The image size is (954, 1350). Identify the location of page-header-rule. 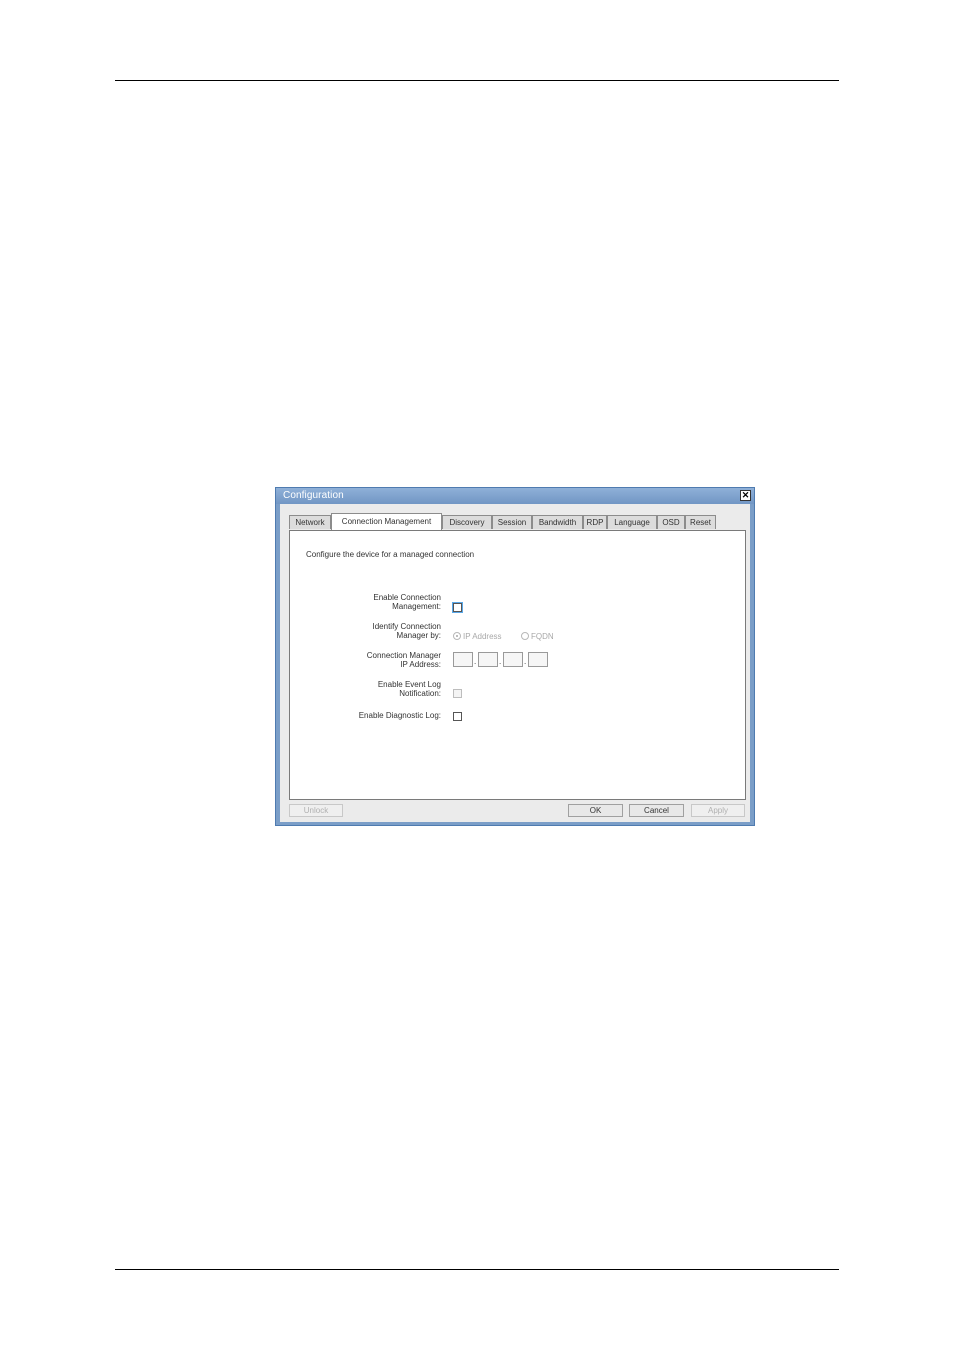
(477, 80).